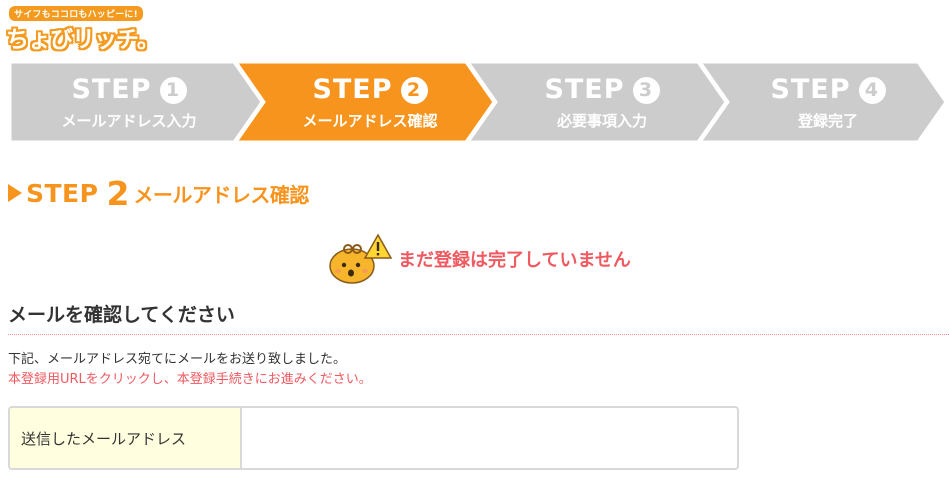 Image resolution: width=949 pixels, height=477 pixels. Describe the element at coordinates (646, 90) in the screenshot. I see `step-3-number: 3` at that location.